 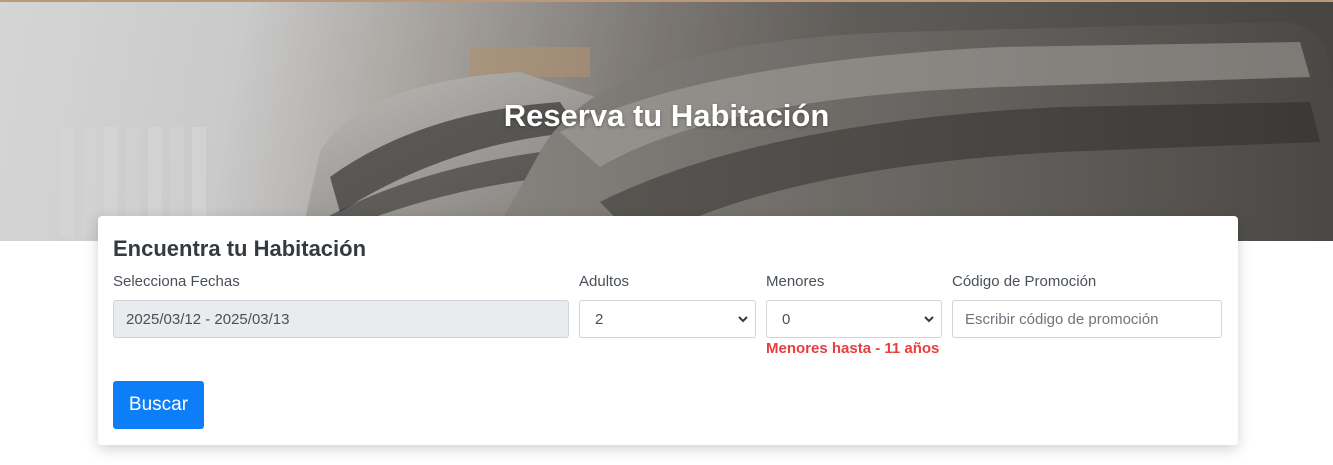 What do you see at coordinates (1024, 281) in the screenshot?
I see `promo-label: Código de Promoción` at bounding box center [1024, 281].